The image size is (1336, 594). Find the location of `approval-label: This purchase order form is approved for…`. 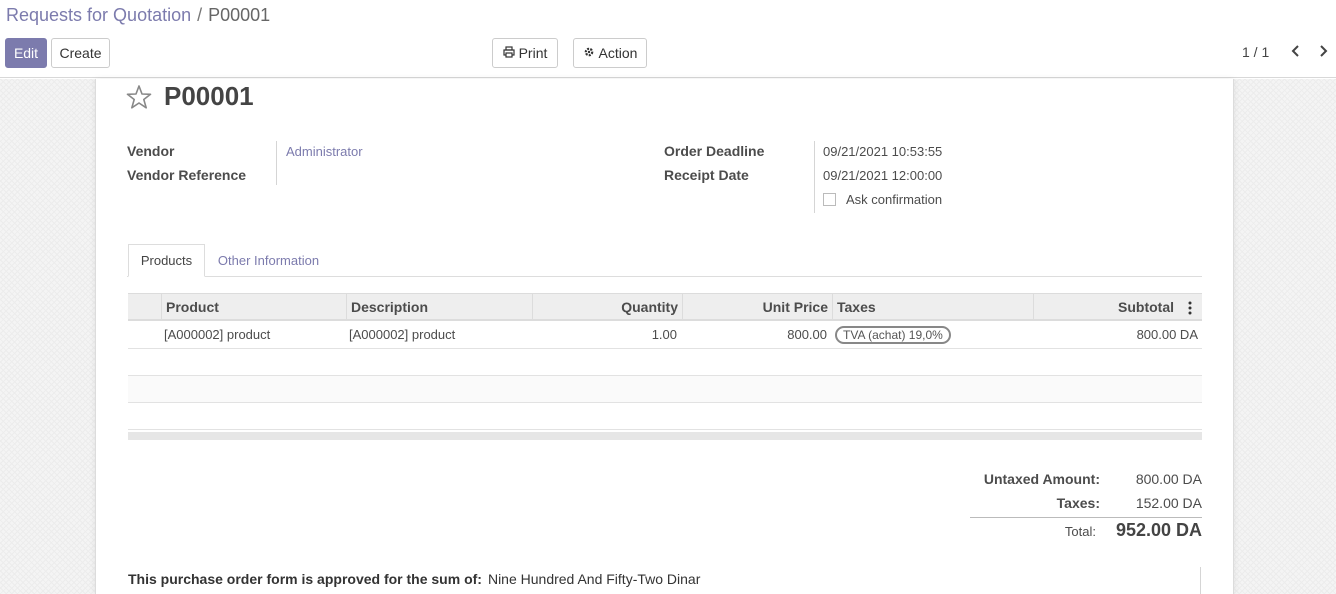

approval-label: This purchase order form is approved for… is located at coordinates (305, 579).